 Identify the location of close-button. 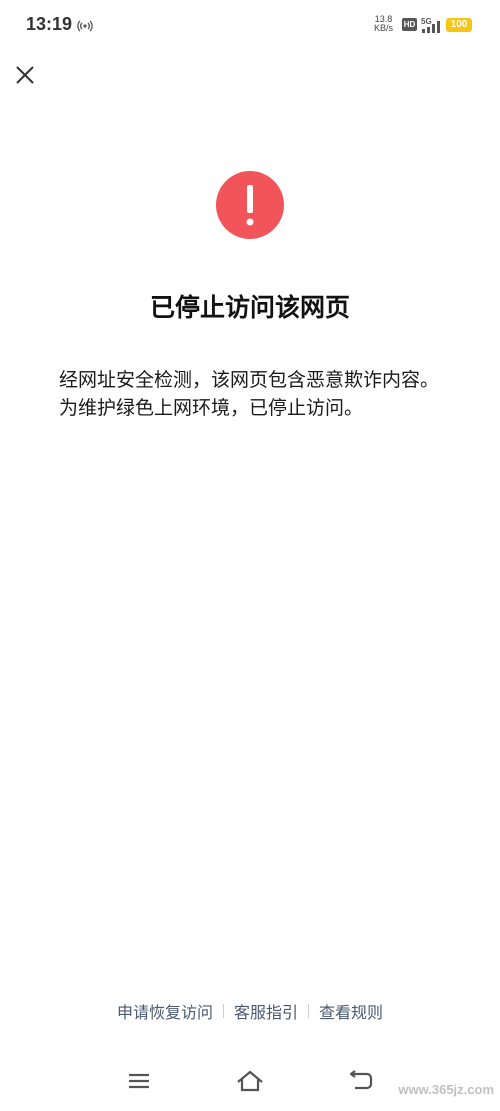
(25, 75).